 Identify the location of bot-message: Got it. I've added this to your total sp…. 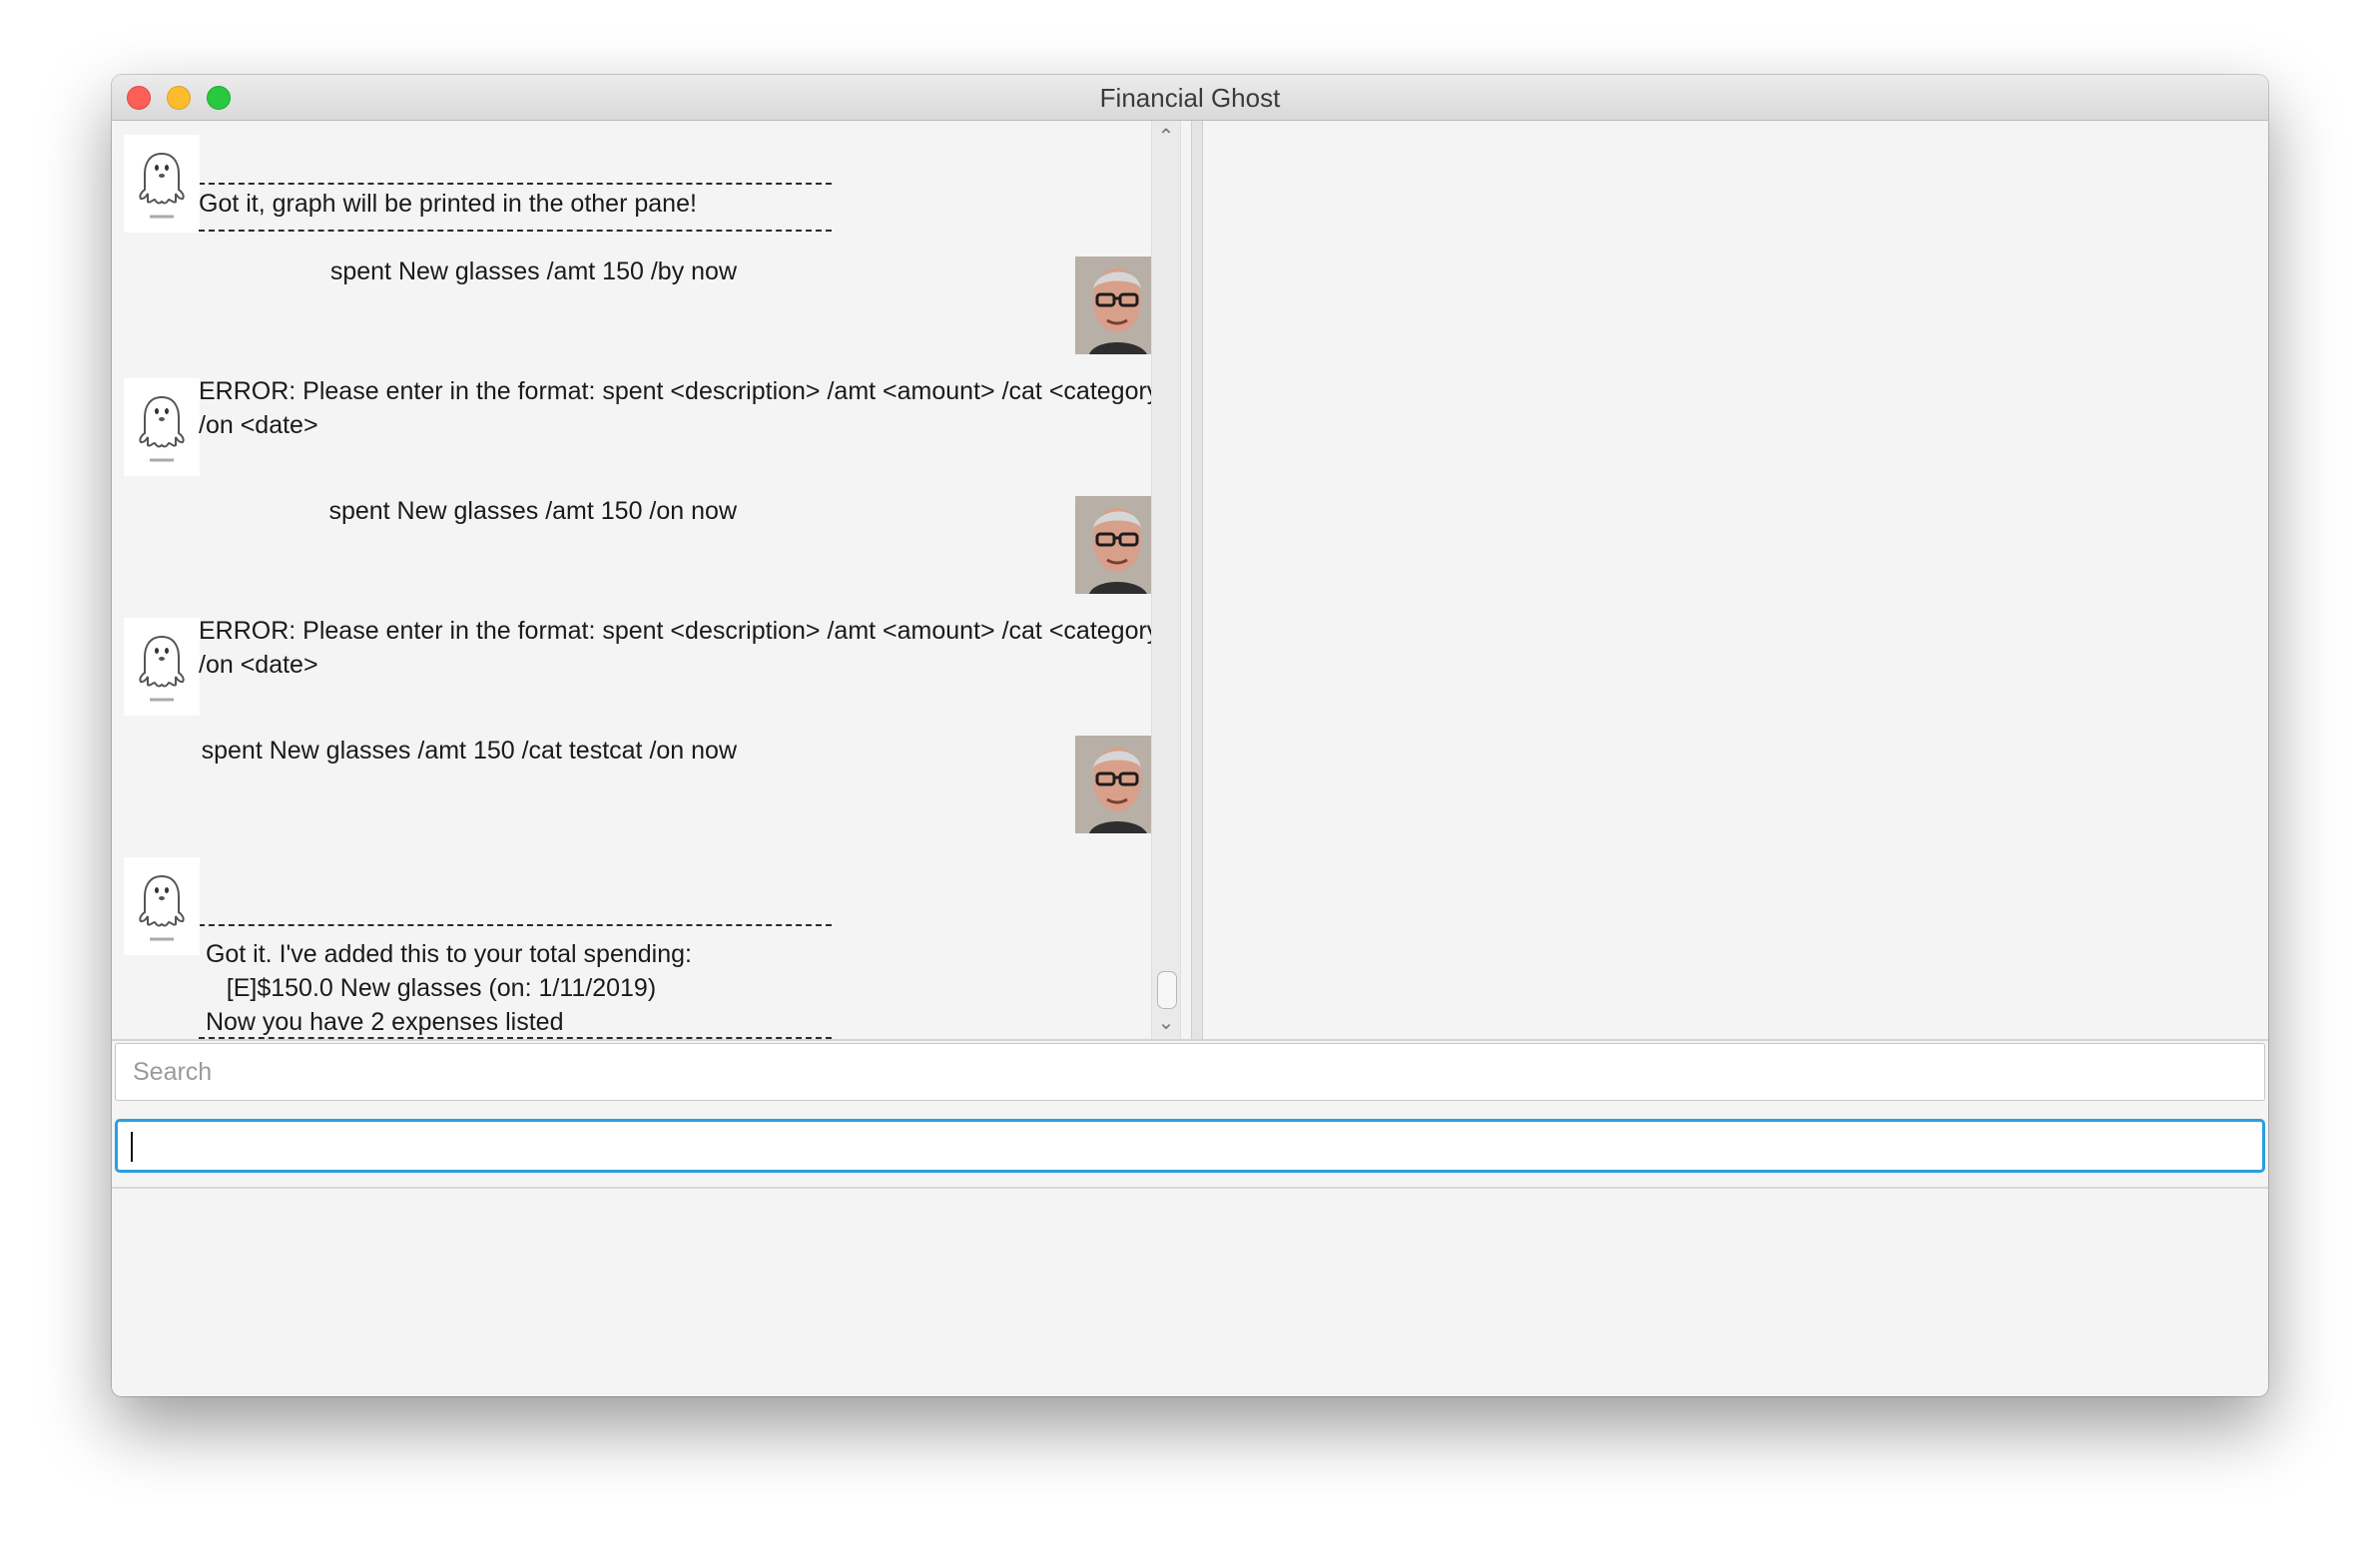
(445, 954).